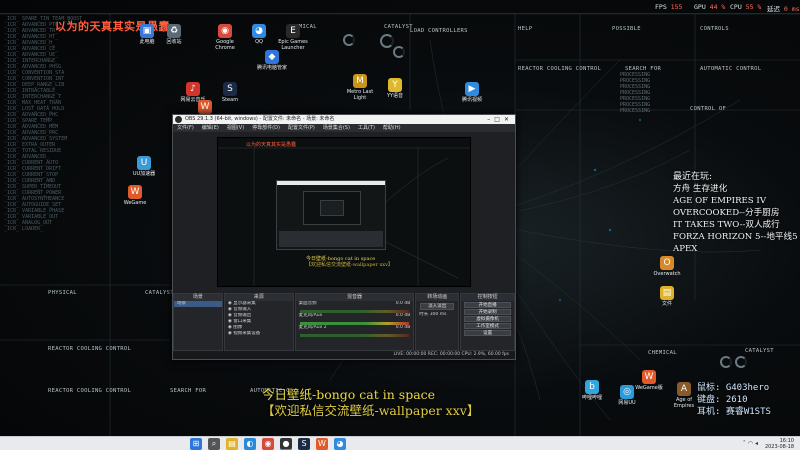 Image resolution: width=800 pixels, height=450 pixels. I want to click on desktop-icon-label: 腾讯视频, so click(471, 100).